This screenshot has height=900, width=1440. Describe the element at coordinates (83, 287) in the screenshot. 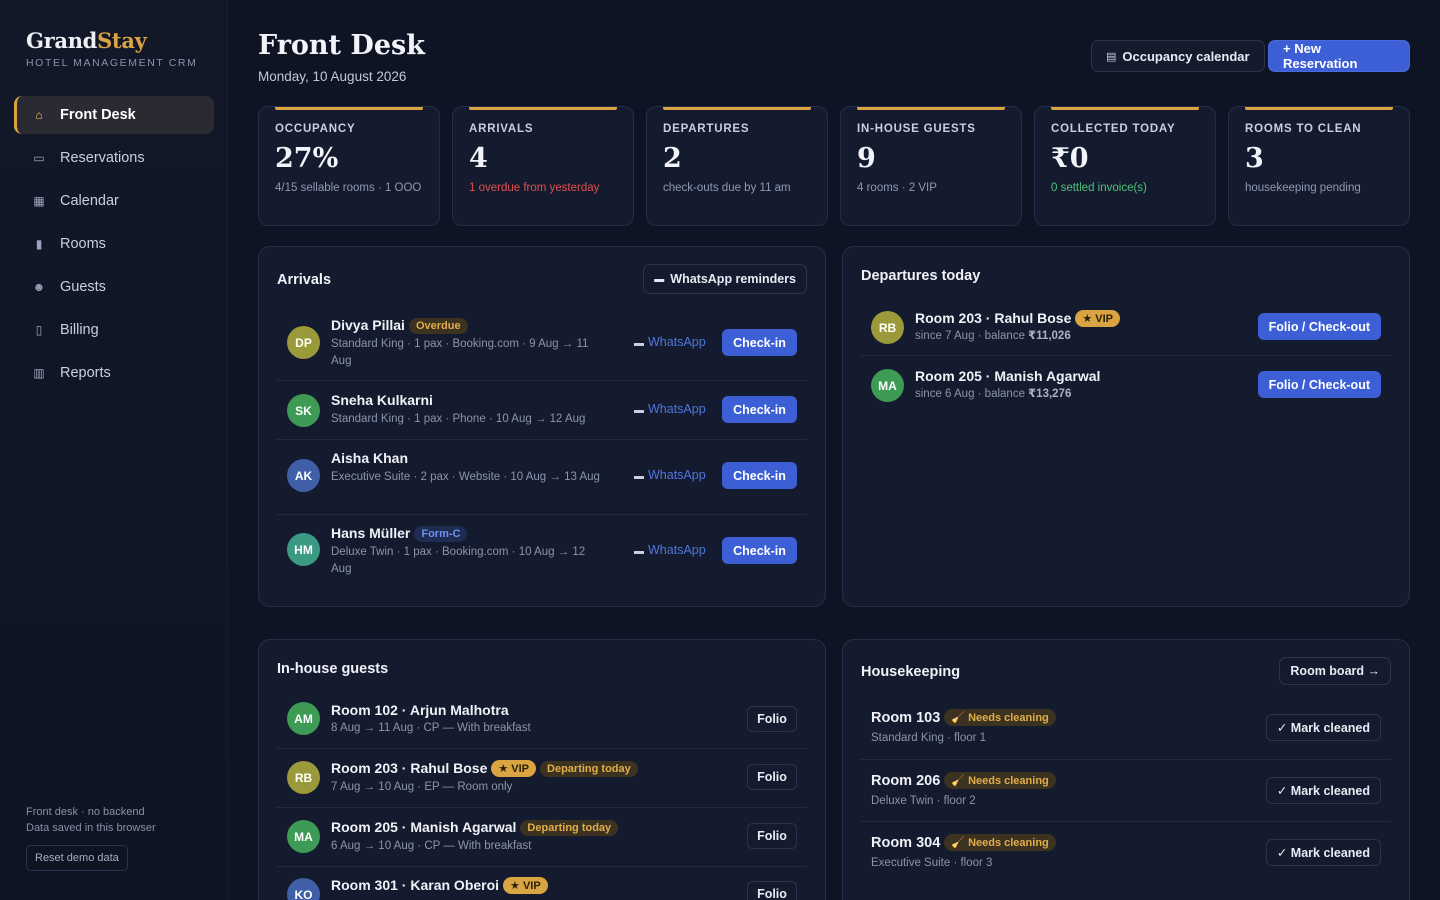

I see `sidebar-item-label: Guests` at that location.